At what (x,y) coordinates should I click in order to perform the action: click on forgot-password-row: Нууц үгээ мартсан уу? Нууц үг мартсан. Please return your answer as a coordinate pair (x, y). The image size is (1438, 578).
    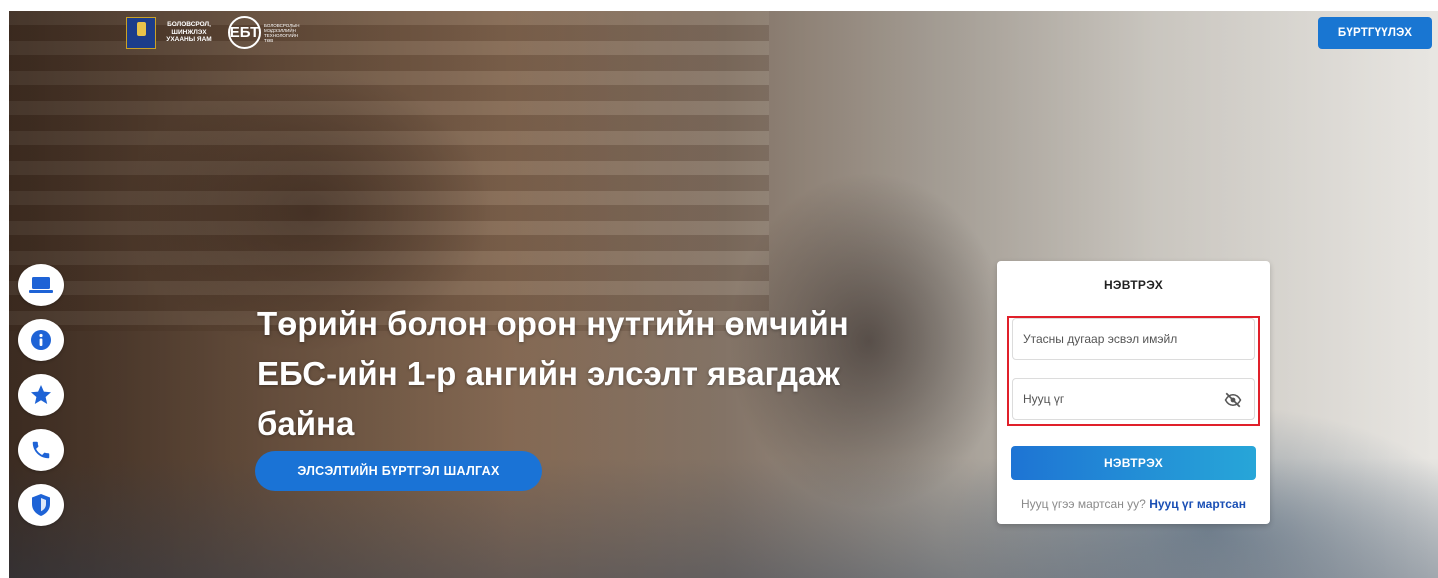
    Looking at the image, I should click on (1133, 504).